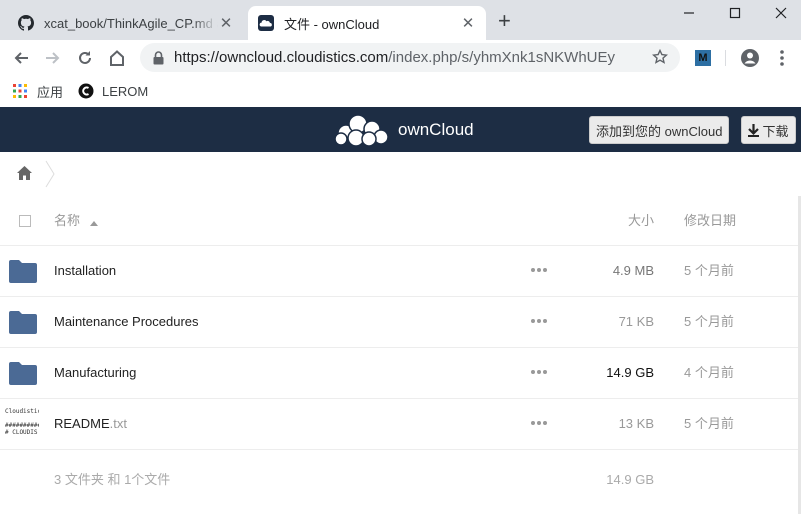  I want to click on forward-icon, so click(53, 58).